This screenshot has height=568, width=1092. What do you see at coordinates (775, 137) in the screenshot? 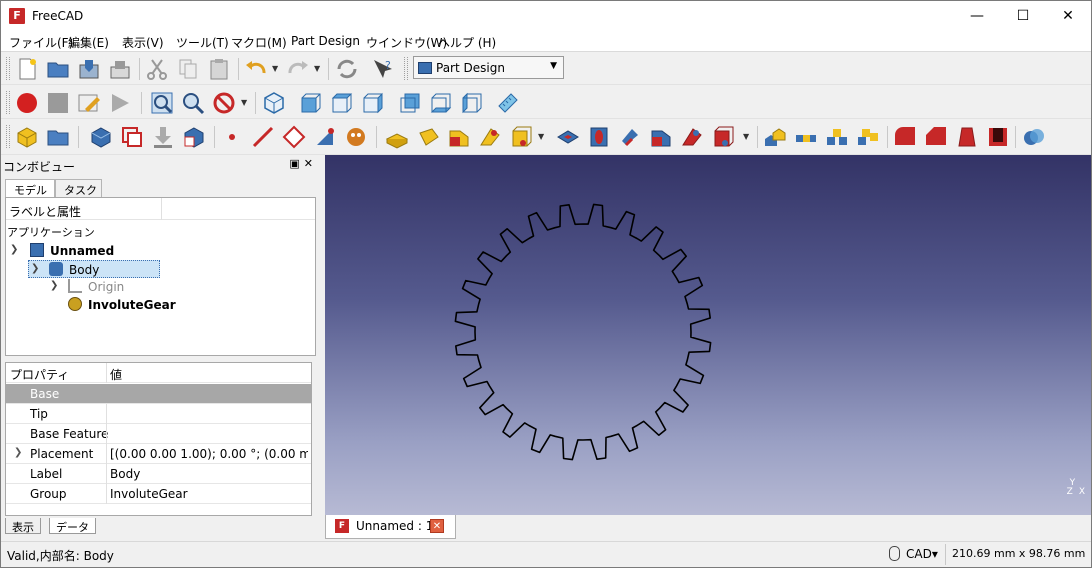
I see `mirrored-icon` at bounding box center [775, 137].